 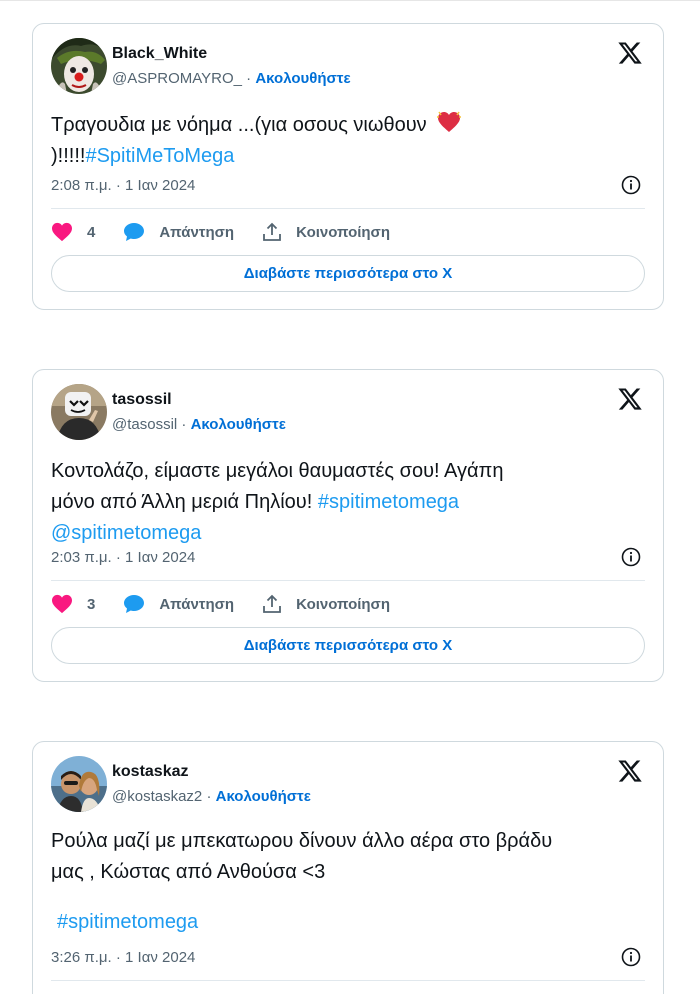 I want to click on tweet-timestamp: 3:26 π.μ. · 1 Ιαν 2024, so click(x=123, y=957).